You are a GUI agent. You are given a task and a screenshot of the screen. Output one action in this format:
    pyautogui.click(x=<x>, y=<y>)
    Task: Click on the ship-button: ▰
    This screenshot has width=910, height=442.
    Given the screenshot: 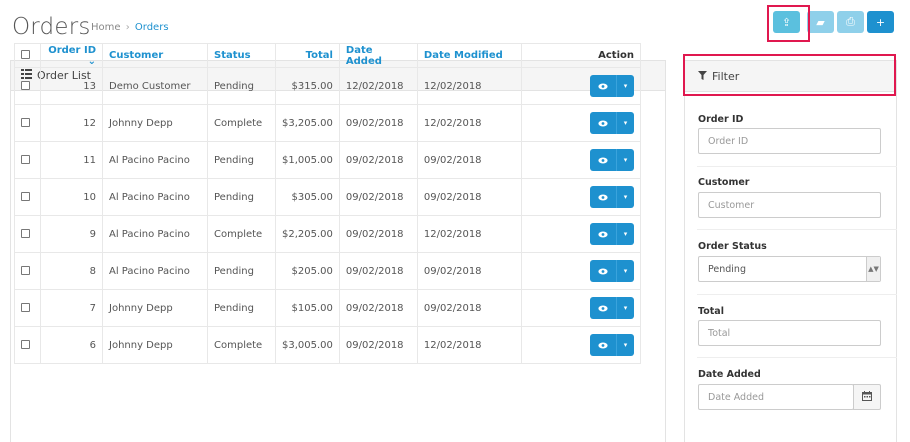 What is the action you would take?
    pyautogui.click(x=820, y=22)
    